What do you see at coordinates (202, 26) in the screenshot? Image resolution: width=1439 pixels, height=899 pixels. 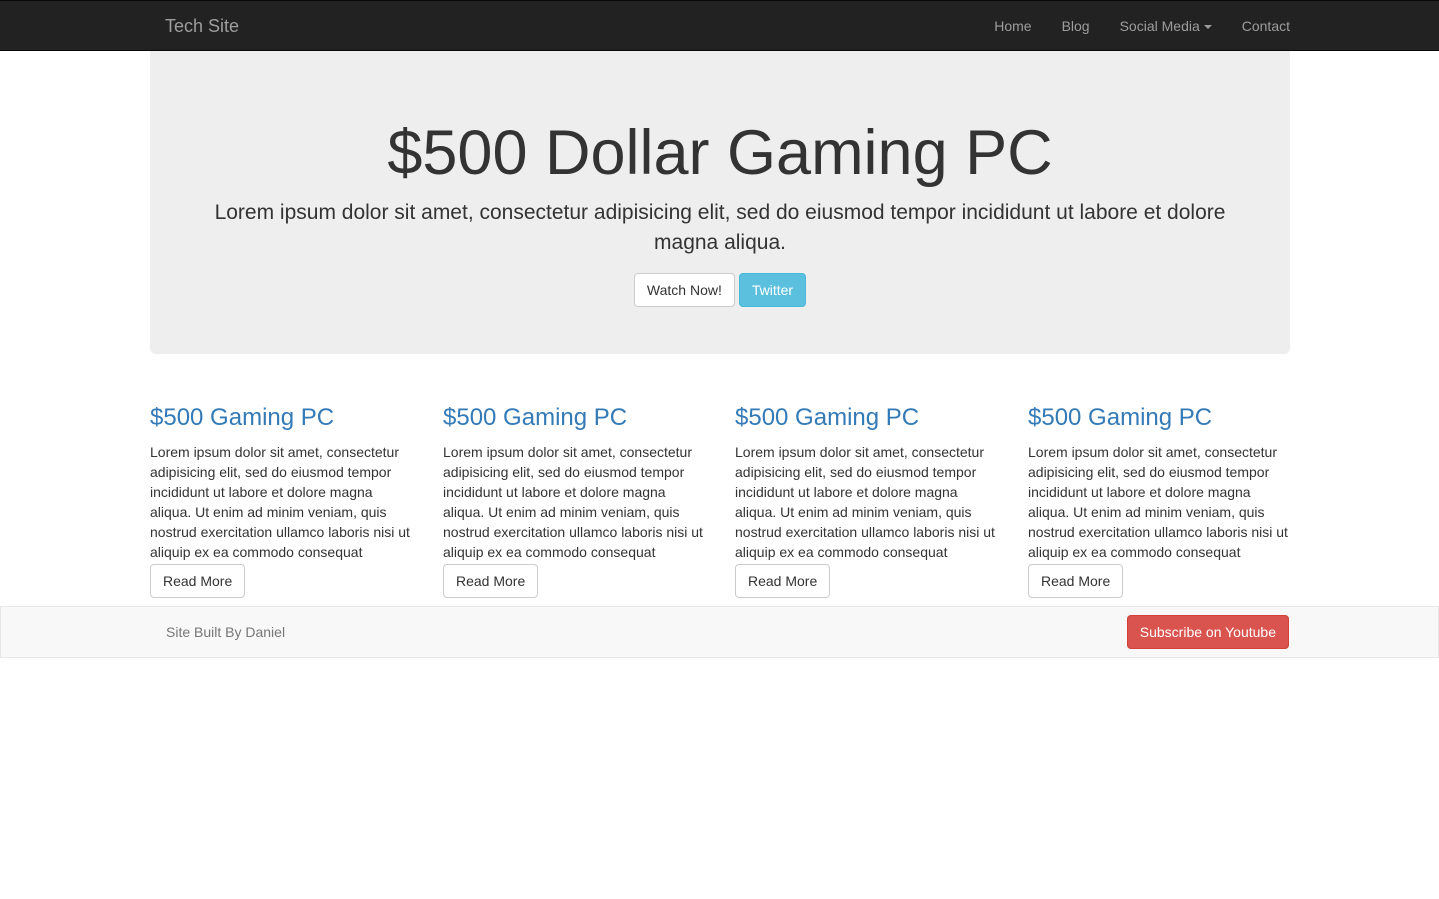 I see `brand-link: Tech Site` at bounding box center [202, 26].